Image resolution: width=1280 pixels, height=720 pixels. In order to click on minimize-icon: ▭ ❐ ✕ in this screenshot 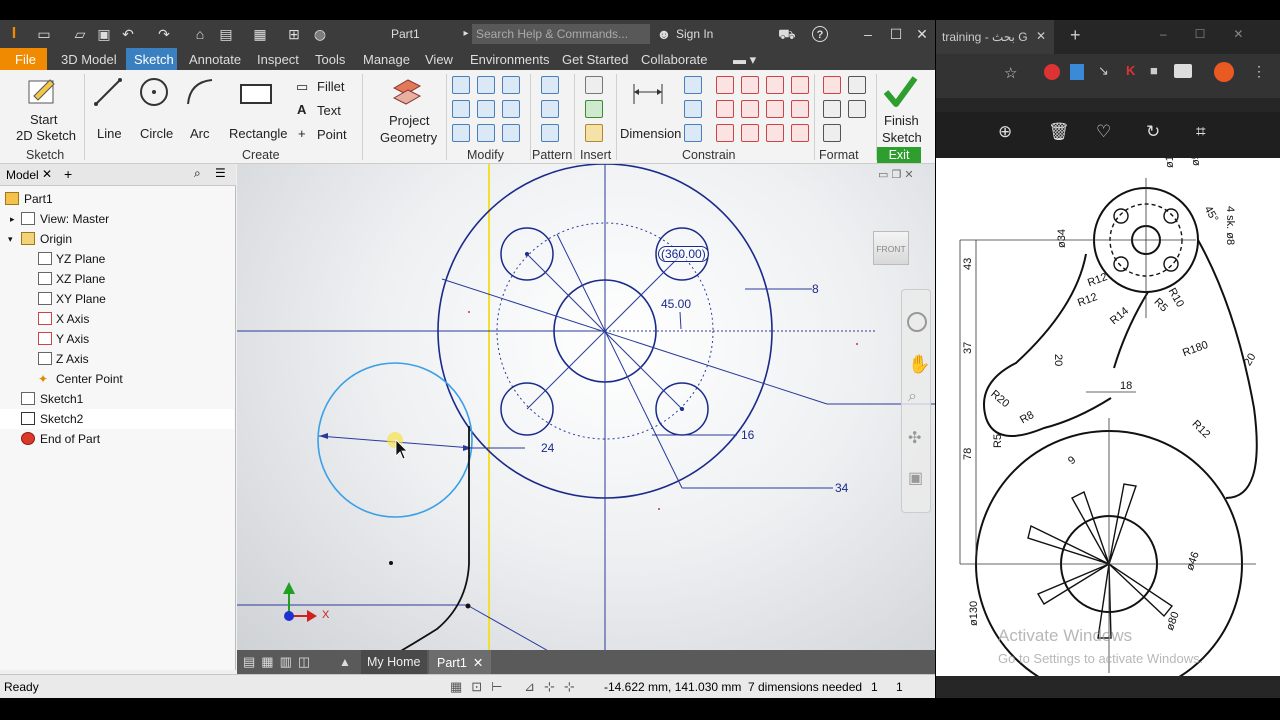, I will do `click(896, 174)`.